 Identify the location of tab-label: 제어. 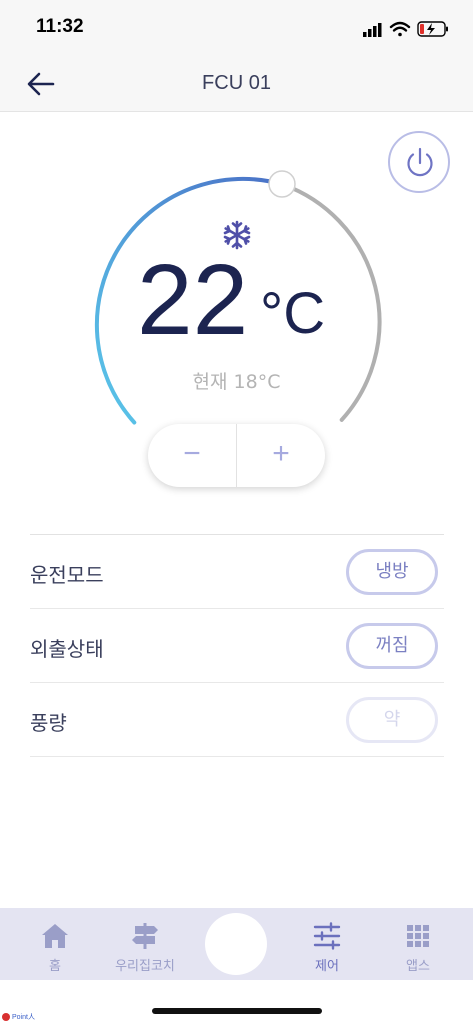
(327, 966).